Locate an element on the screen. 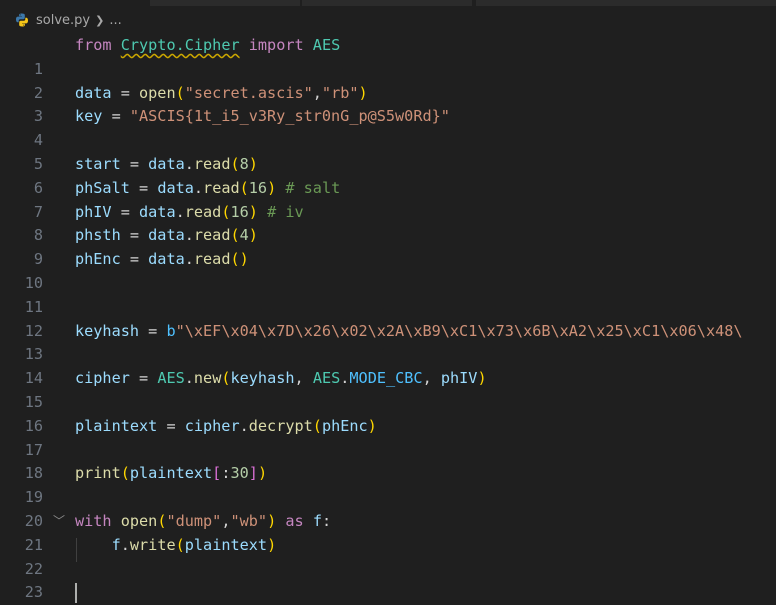 The image size is (776, 605). code-line: 6 start = data.read(8) is located at coordinates (388, 175).